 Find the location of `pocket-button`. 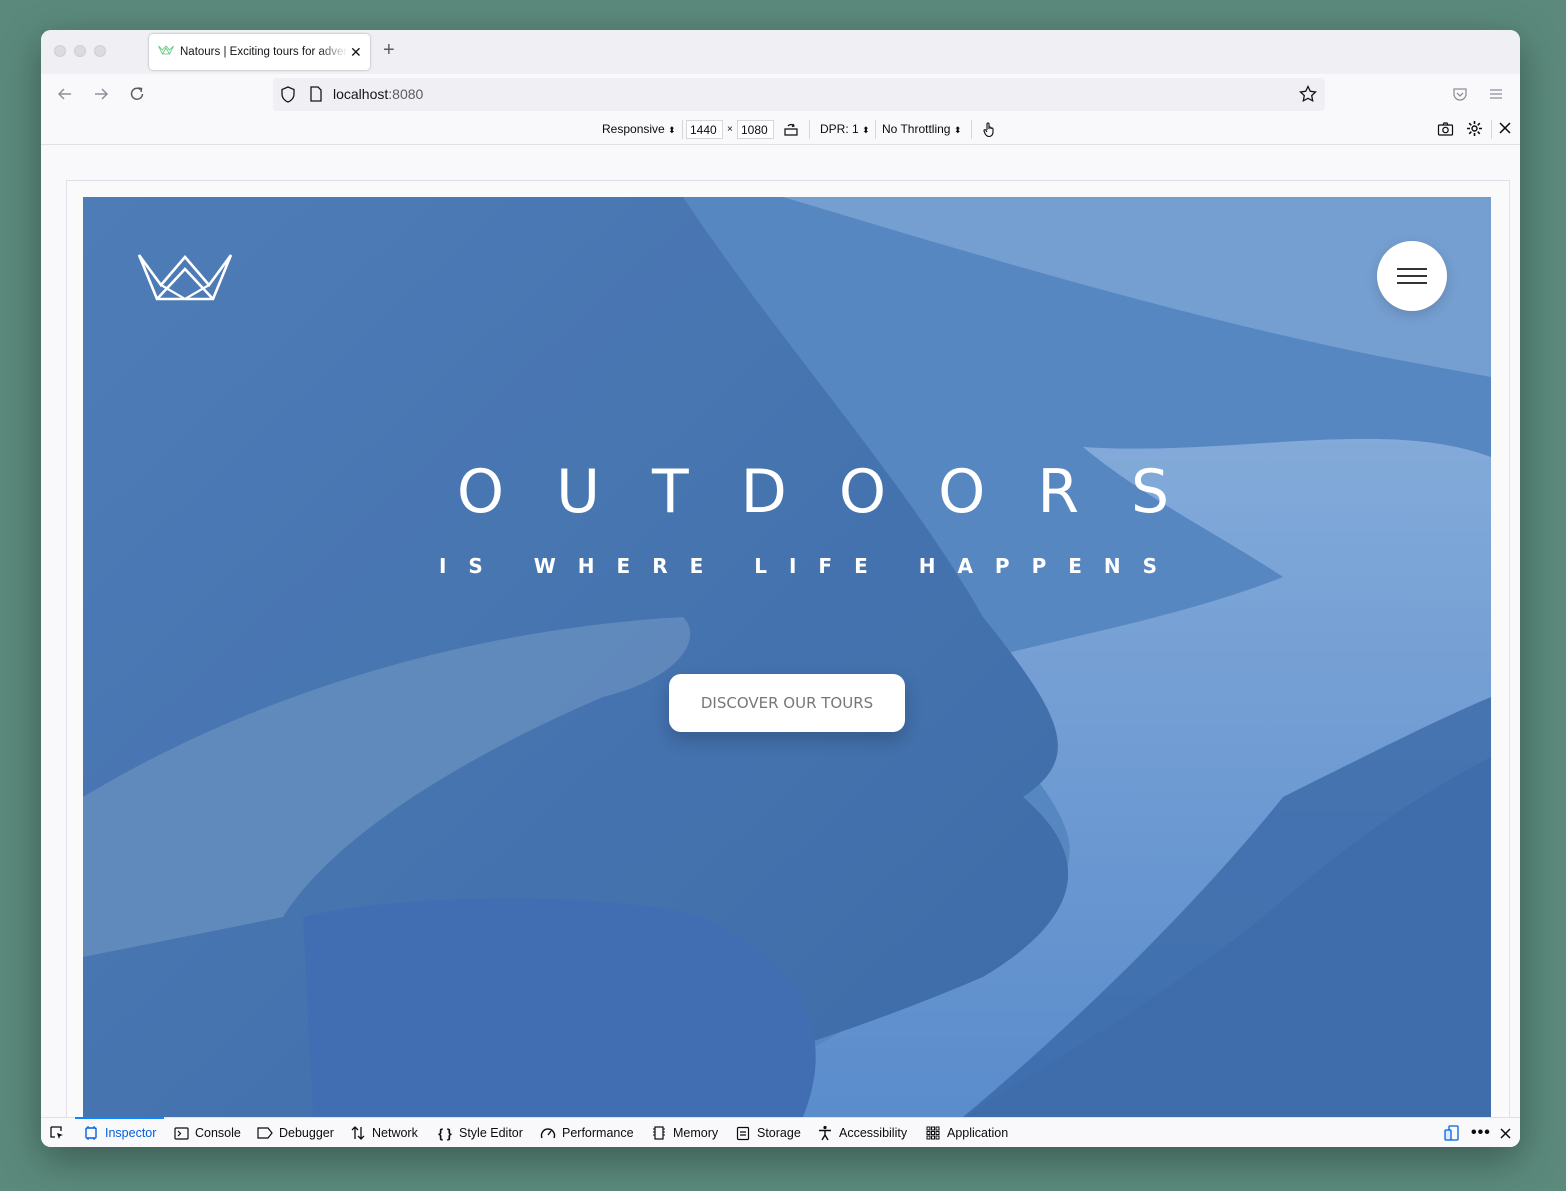

pocket-button is located at coordinates (1460, 94).